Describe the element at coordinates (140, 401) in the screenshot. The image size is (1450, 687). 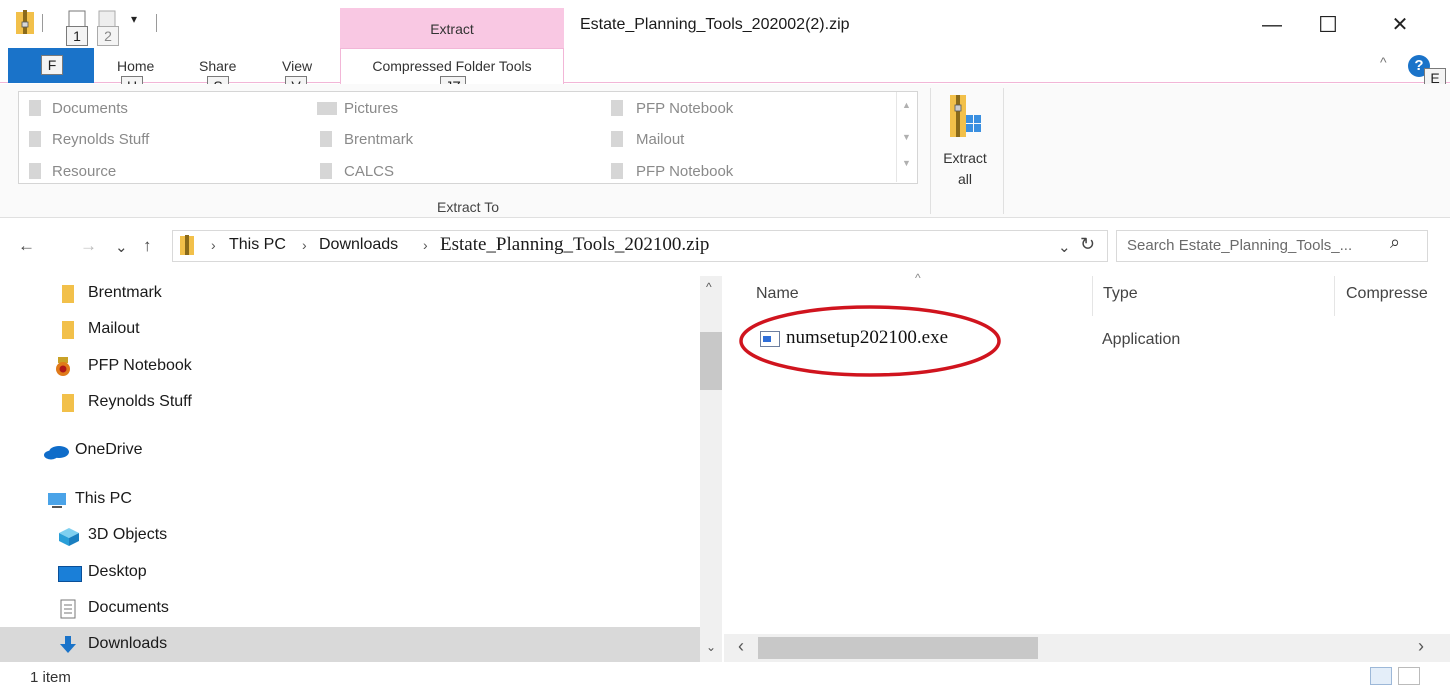
I see `nav-item-label: Reynolds Stuff` at that location.